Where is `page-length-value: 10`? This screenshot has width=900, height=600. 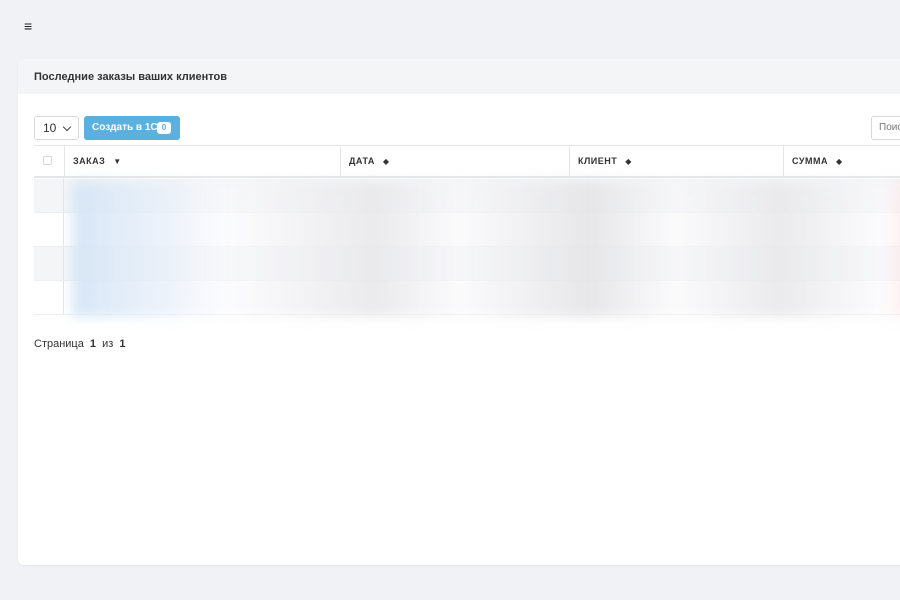
page-length-value: 10 is located at coordinates (50, 128).